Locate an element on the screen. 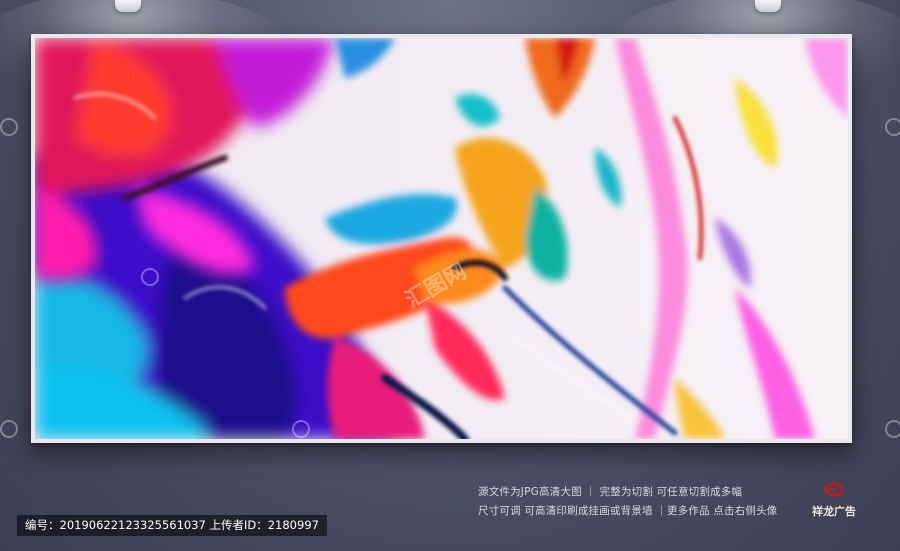 The height and width of the screenshot is (551, 900). lamp-right is located at coordinates (768, 6).